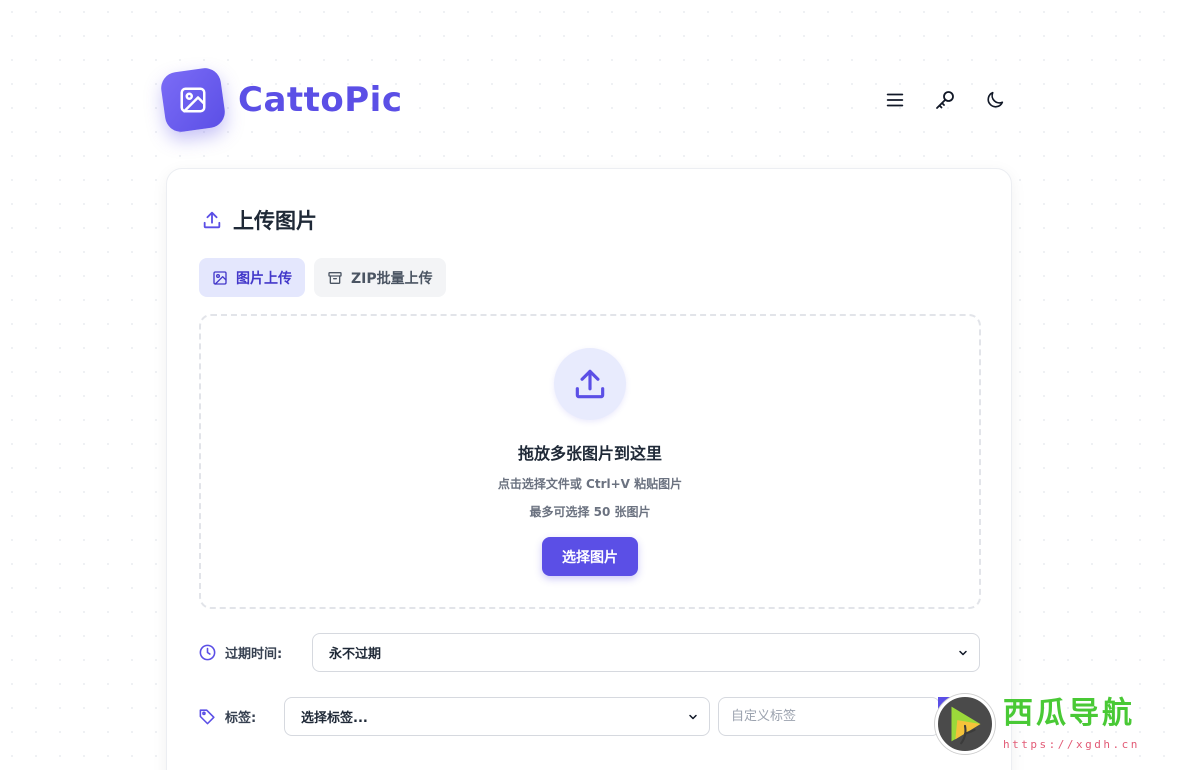 The height and width of the screenshot is (770, 1178). I want to click on expiry-row: 过期时间: 永不过期, so click(589, 652).